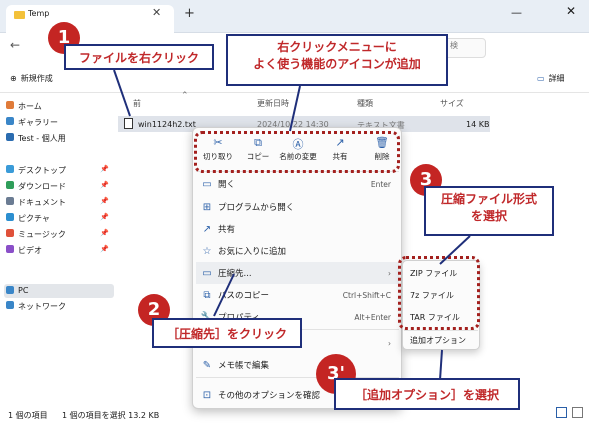 This screenshot has width=589, height=428. Describe the element at coordinates (337, 47) in the screenshot. I see `callout-toolbar-line1: 右クリックメニューに` at that location.